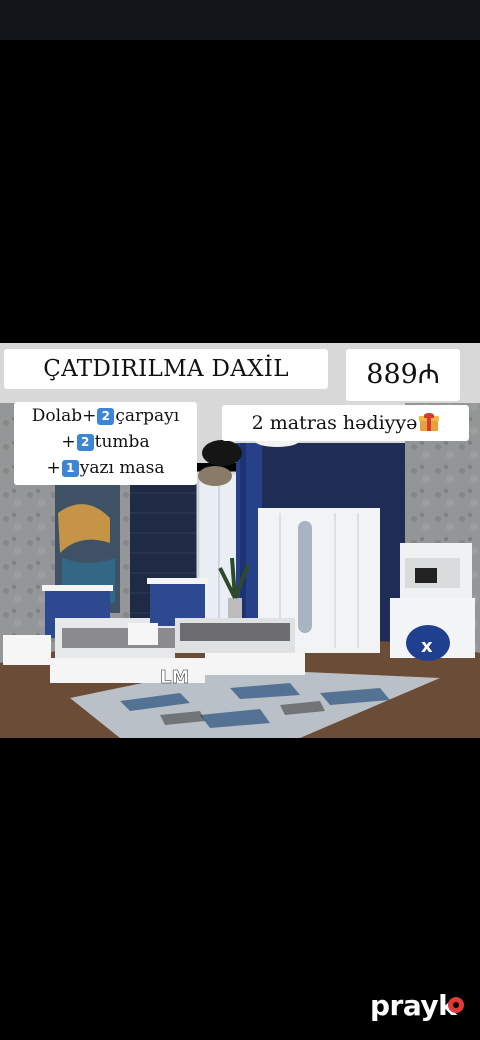 The image size is (480, 1040). What do you see at coordinates (64, 416) in the screenshot?
I see `set-line-prefix: Dolab+` at bounding box center [64, 416].